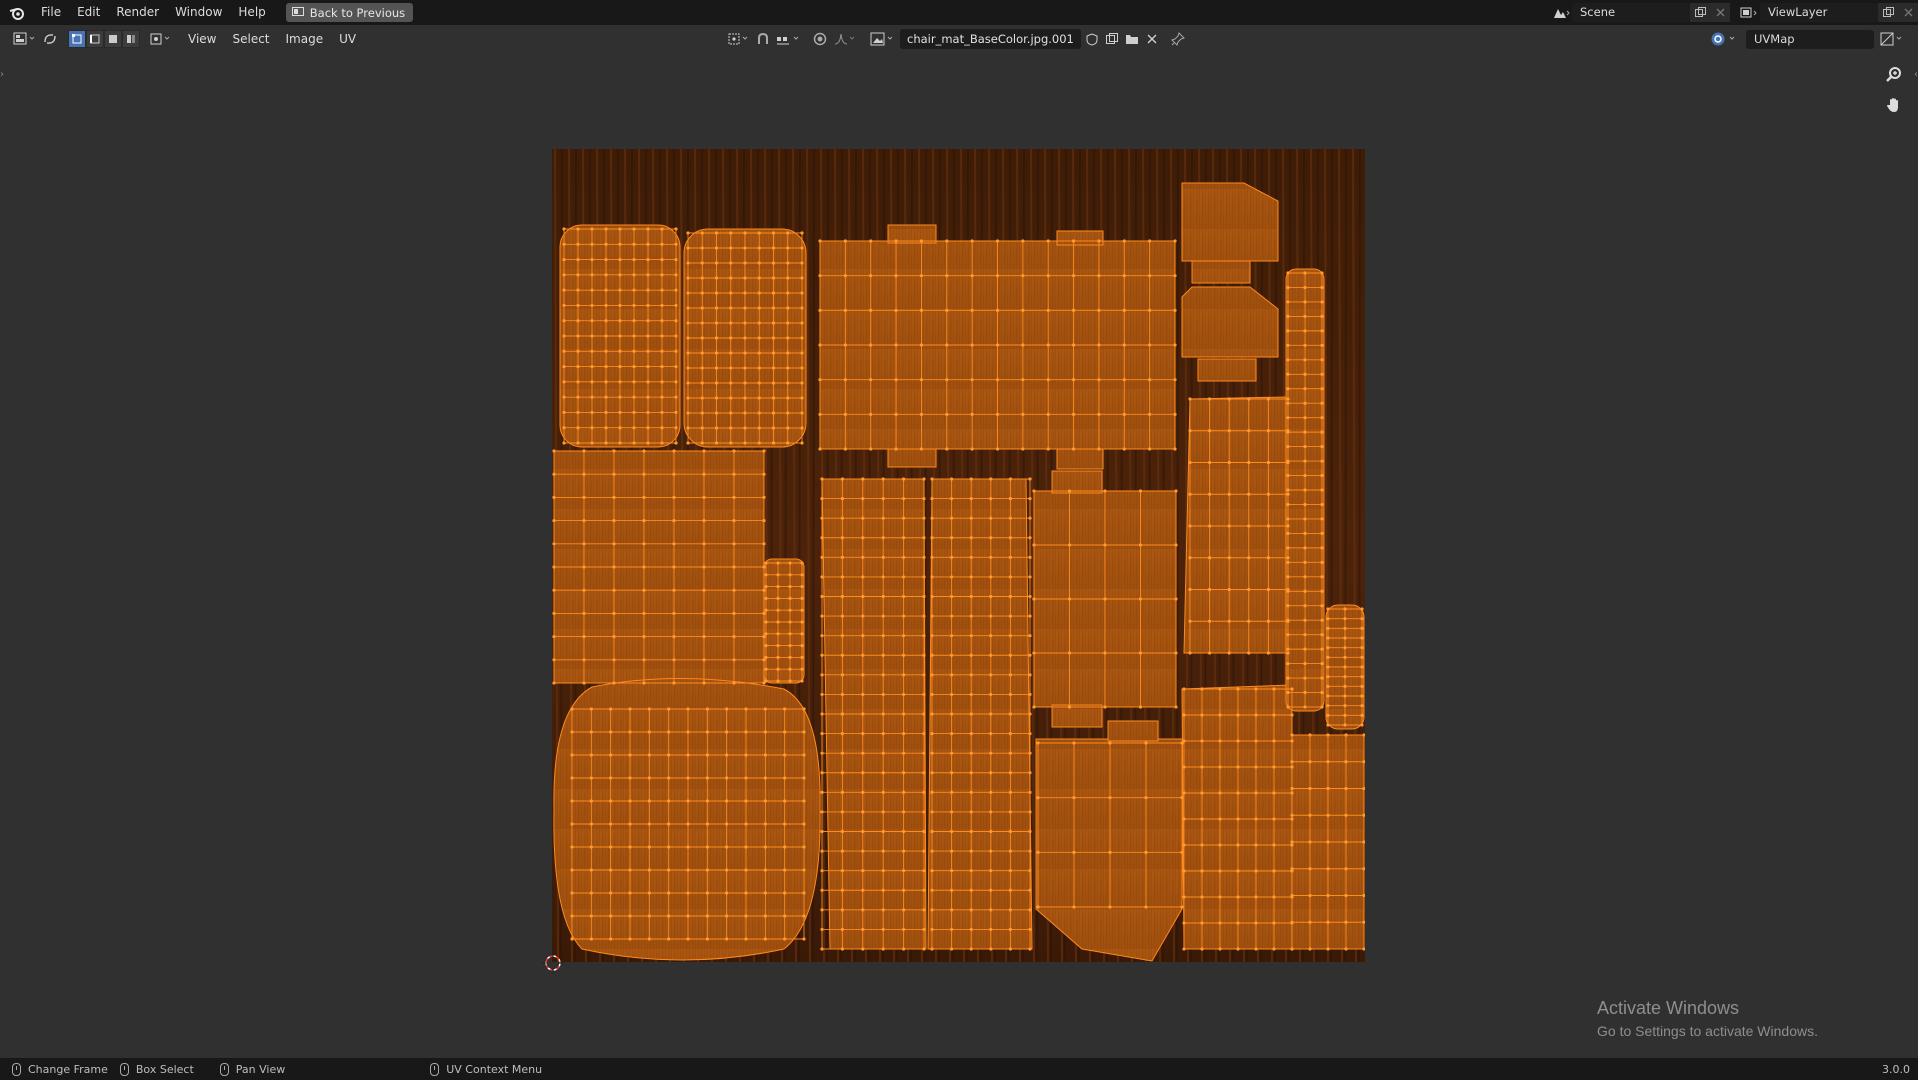 The width and height of the screenshot is (1918, 1080). Describe the element at coordinates (1893, 39) in the screenshot. I see `display-channels-icon` at that location.